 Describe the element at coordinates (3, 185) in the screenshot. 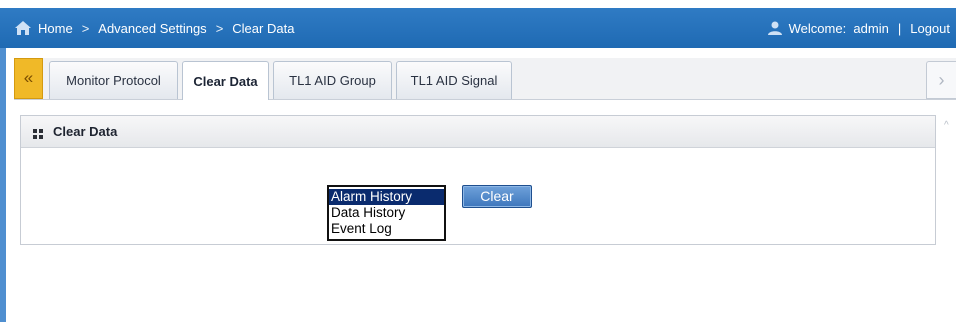

I see `left-edge-strip` at that location.